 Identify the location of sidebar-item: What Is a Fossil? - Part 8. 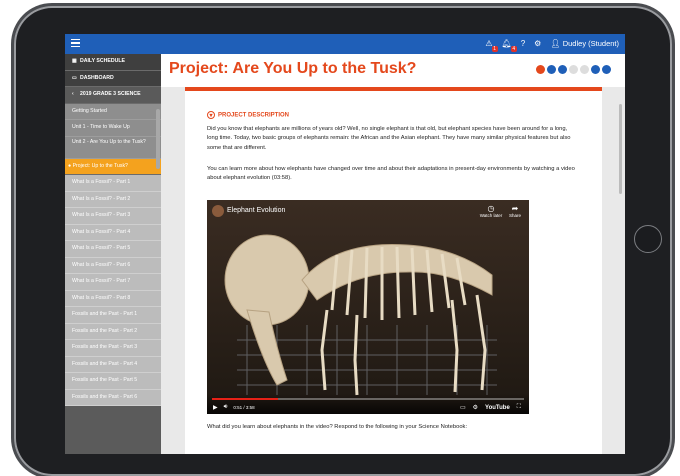
(113, 298).